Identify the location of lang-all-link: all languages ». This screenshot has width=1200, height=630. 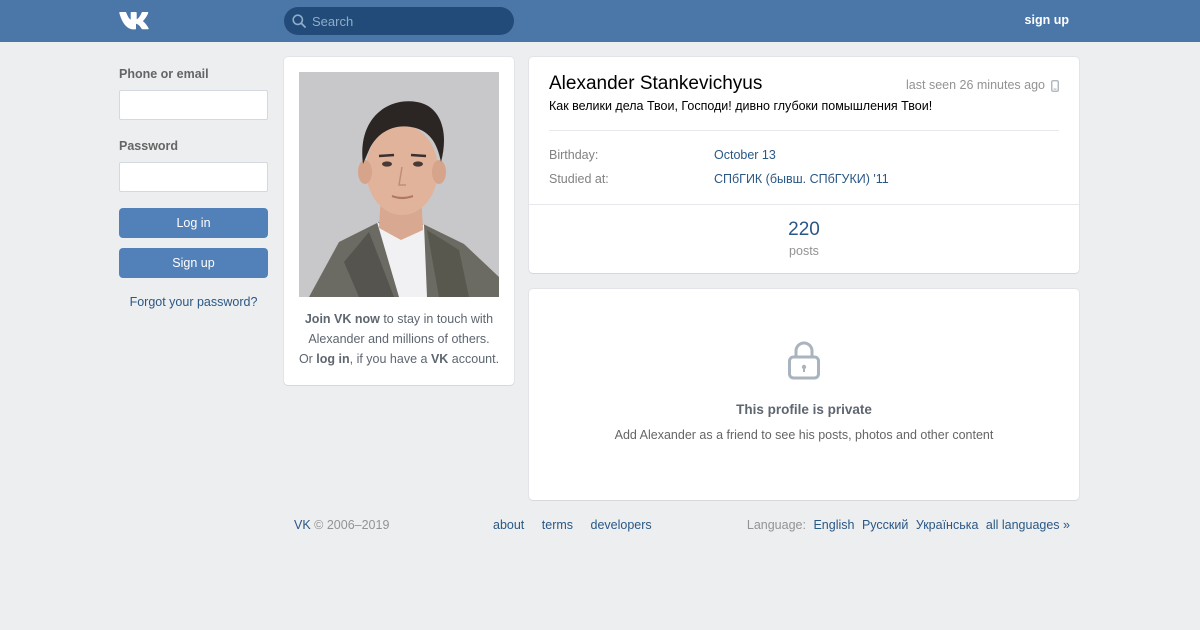
(1028, 525).